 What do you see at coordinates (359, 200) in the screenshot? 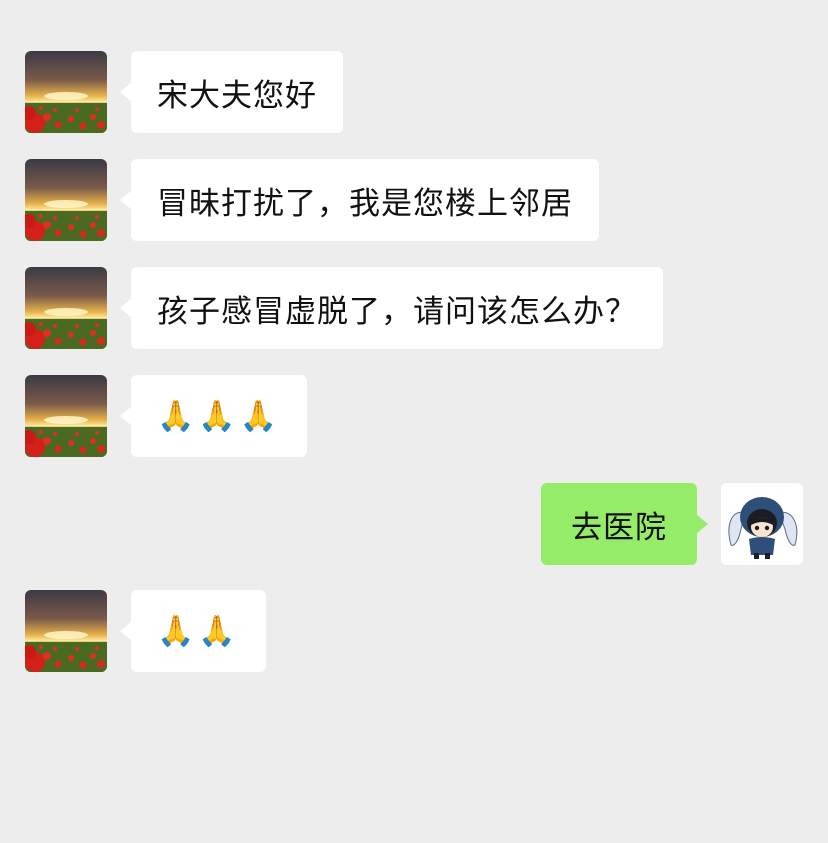
I see `incoming-message-bubble: 冒昧打扰了，我是您楼上邻居` at bounding box center [359, 200].